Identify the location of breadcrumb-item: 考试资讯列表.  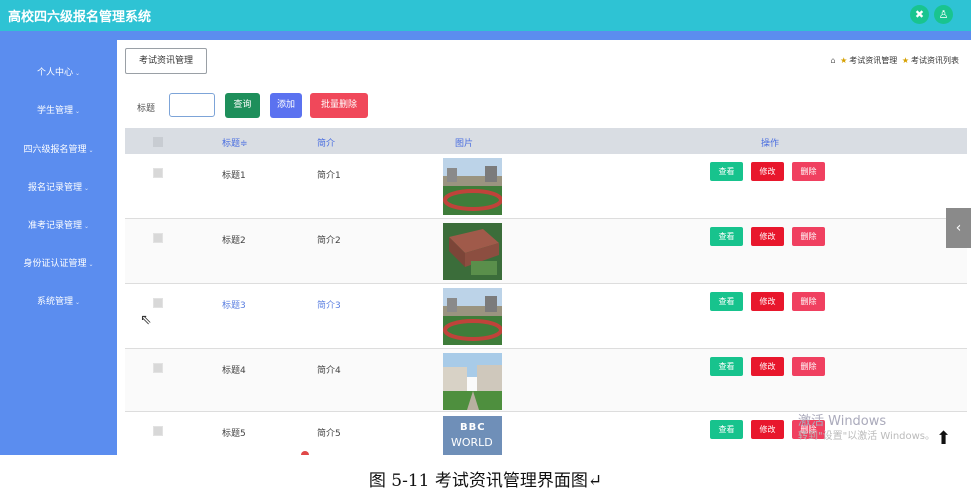
(935, 60).